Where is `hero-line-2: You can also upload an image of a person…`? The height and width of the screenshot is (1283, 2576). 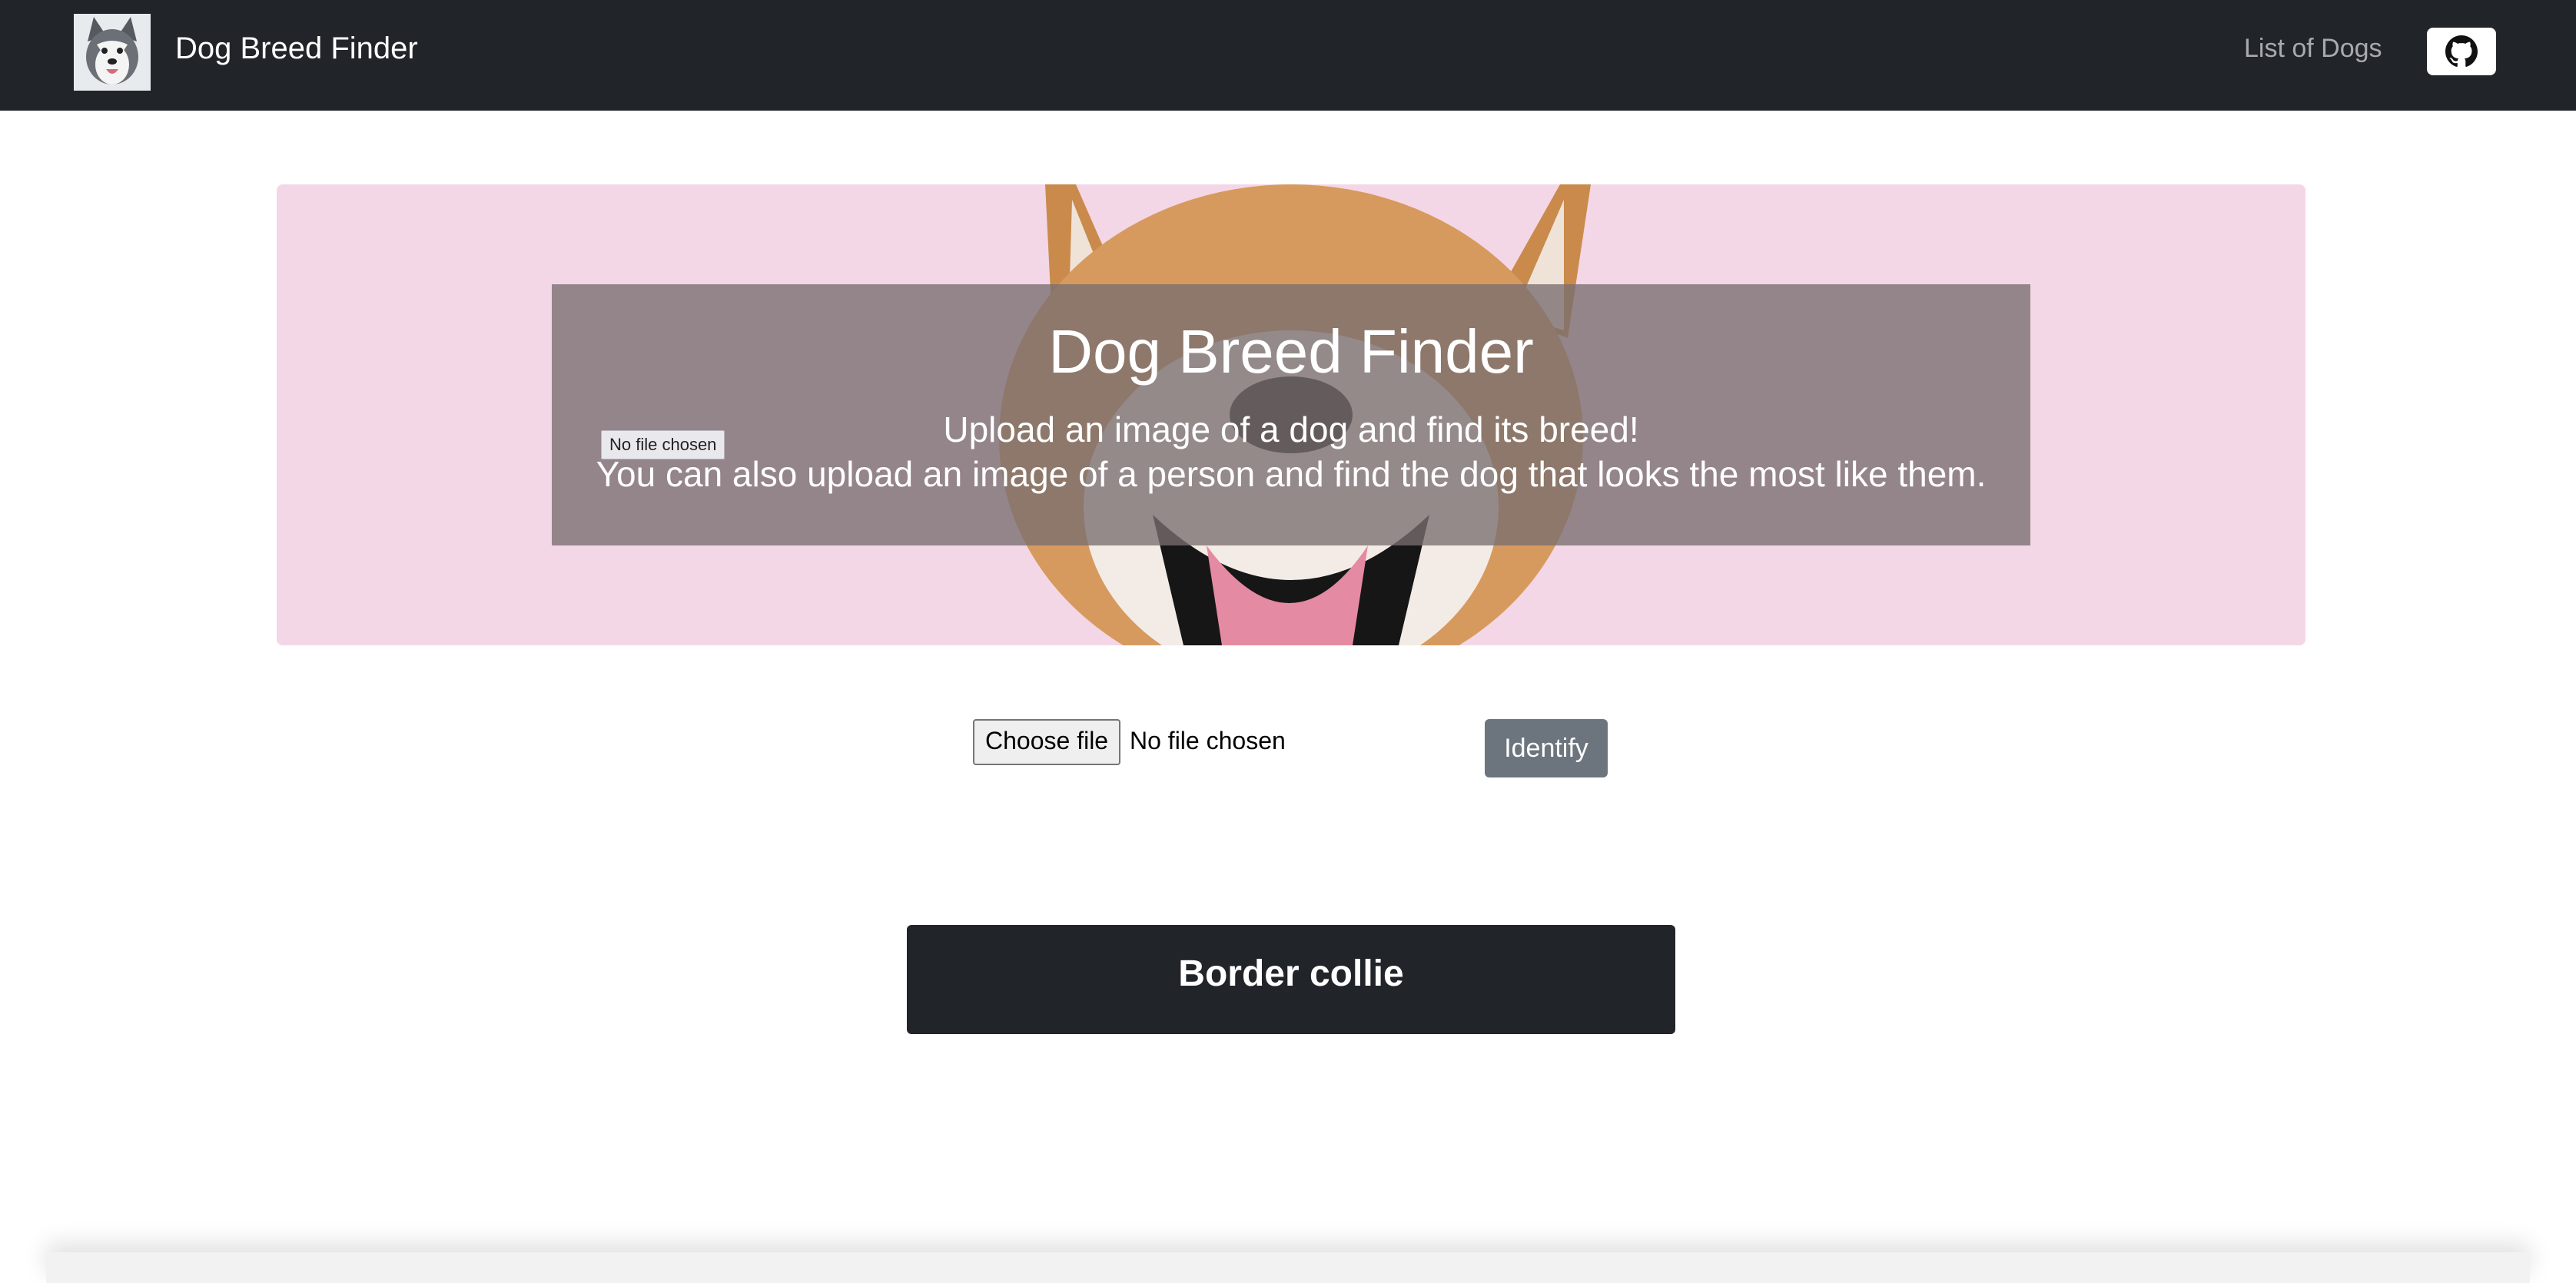 hero-line-2: You can also upload an image of a person… is located at coordinates (1291, 474).